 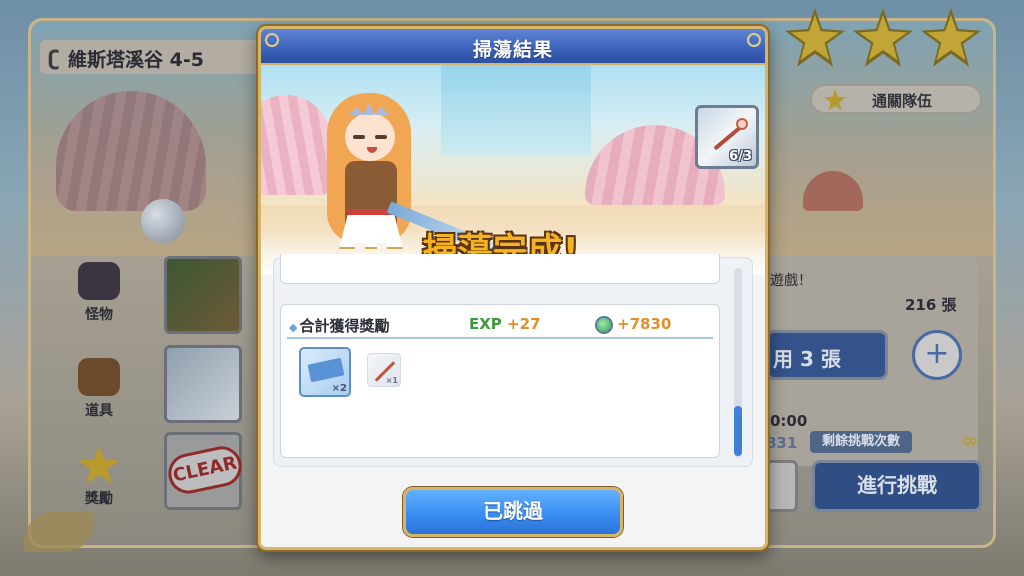 I want to click on clear-team-button: 通關隊伍, so click(x=896, y=99).